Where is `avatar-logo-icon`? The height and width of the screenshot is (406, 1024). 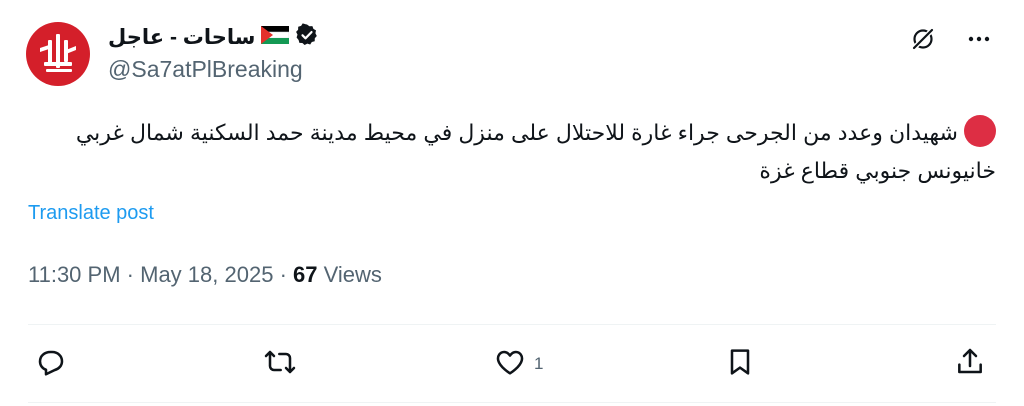
avatar-logo-icon is located at coordinates (58, 53).